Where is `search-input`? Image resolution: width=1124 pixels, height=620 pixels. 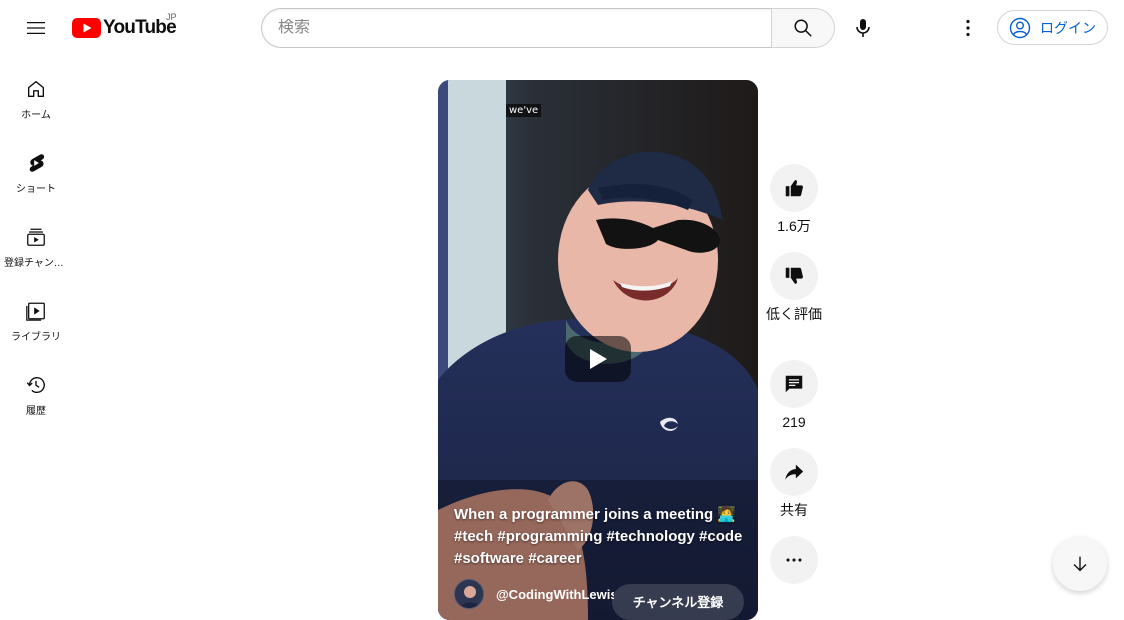
search-input is located at coordinates (517, 28).